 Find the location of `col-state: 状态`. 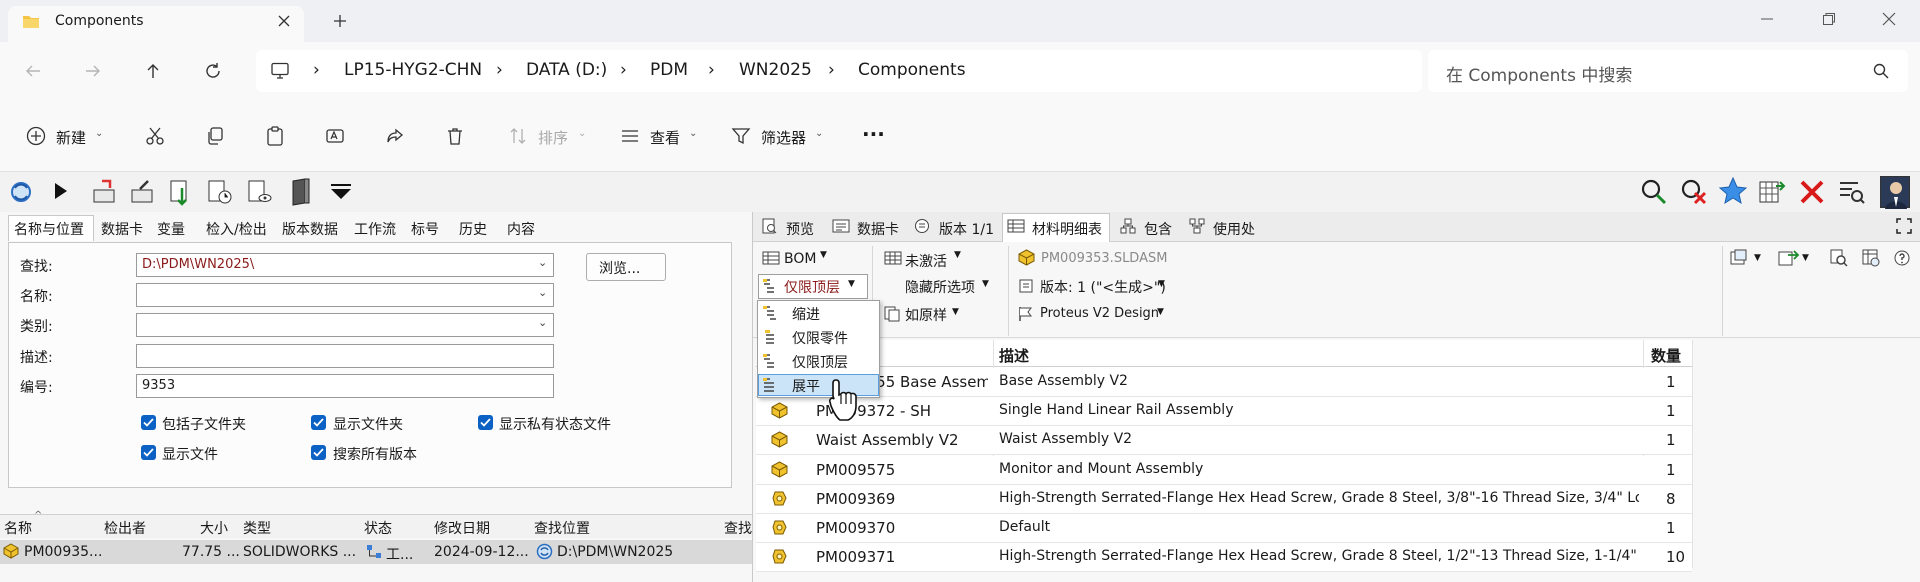

col-state: 状态 is located at coordinates (378, 528).